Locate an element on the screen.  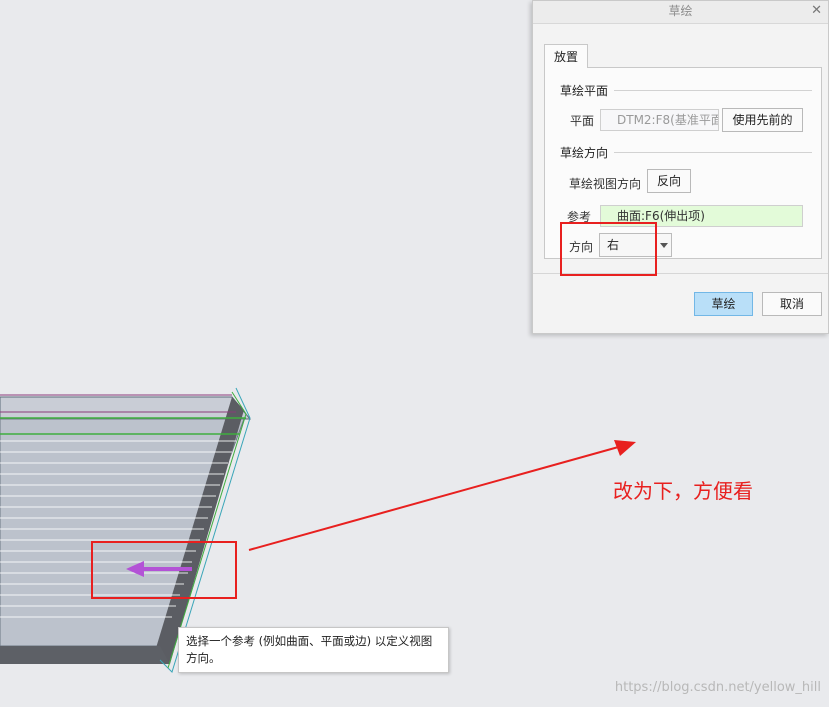
use-previous-button: 使用先前的 is located at coordinates (762, 120).